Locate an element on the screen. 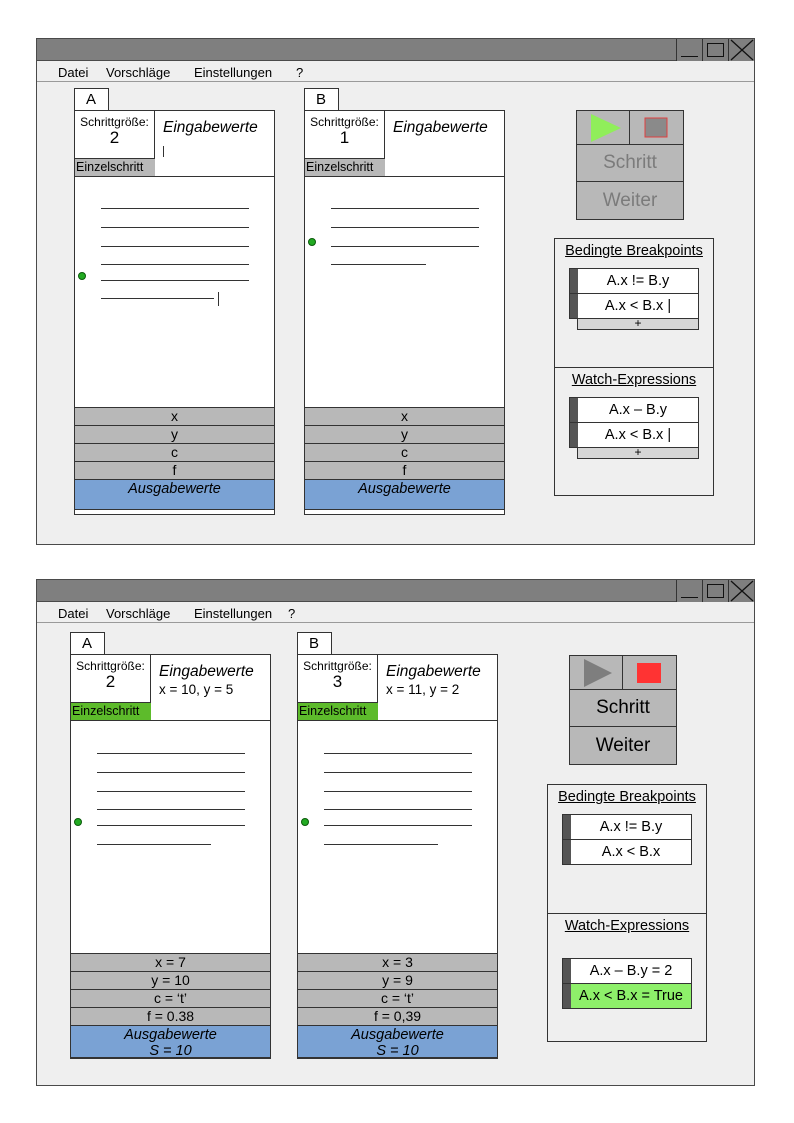 Image resolution: width=794 pixels, height=1123 pixels. step-size-box: Schrittgröße: 1 is located at coordinates (345, 135).